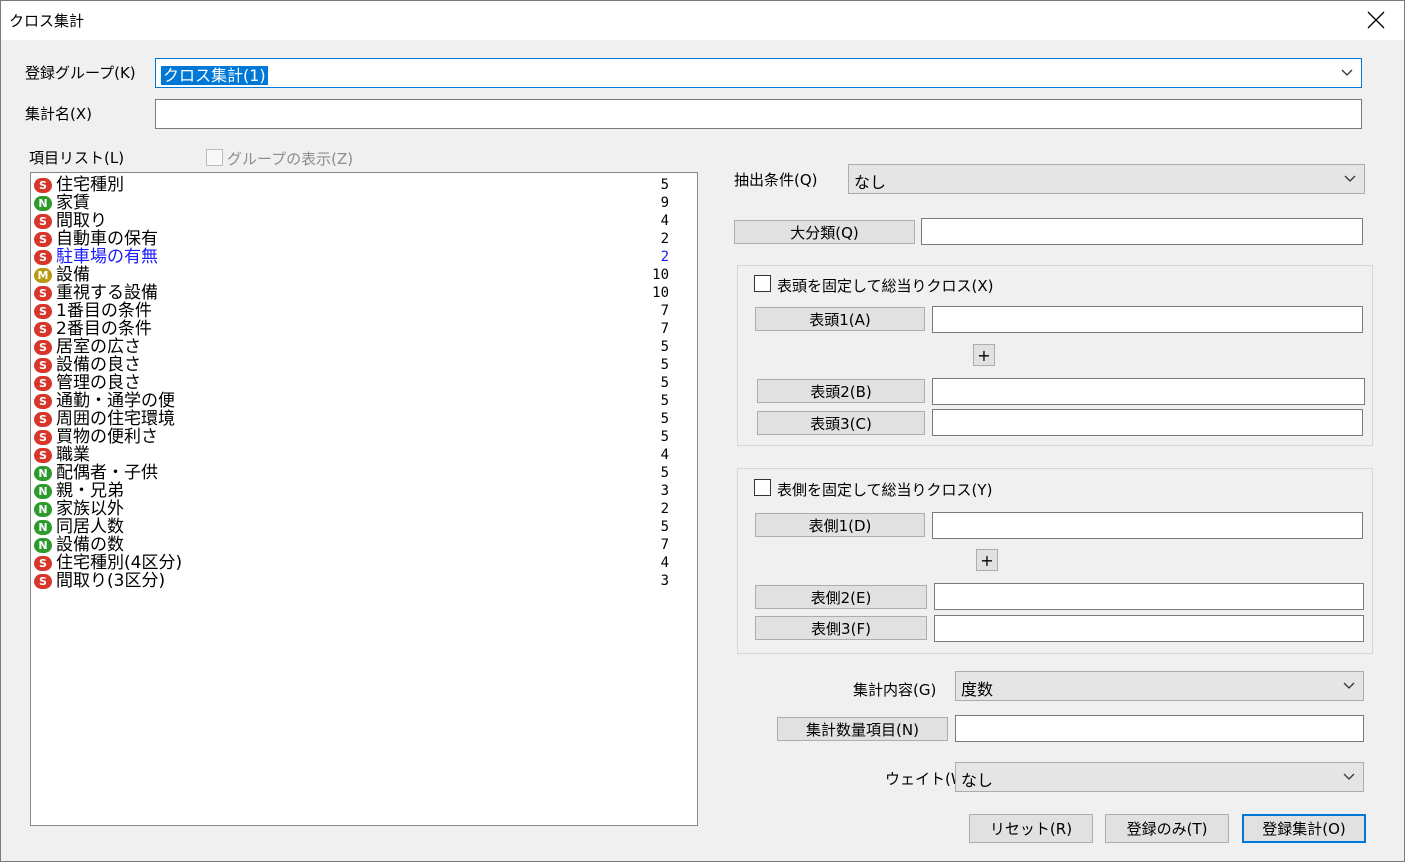 This screenshot has width=1405, height=862. What do you see at coordinates (351, 437) in the screenshot?
I see `list-item: S 買物の便利さ 5` at bounding box center [351, 437].